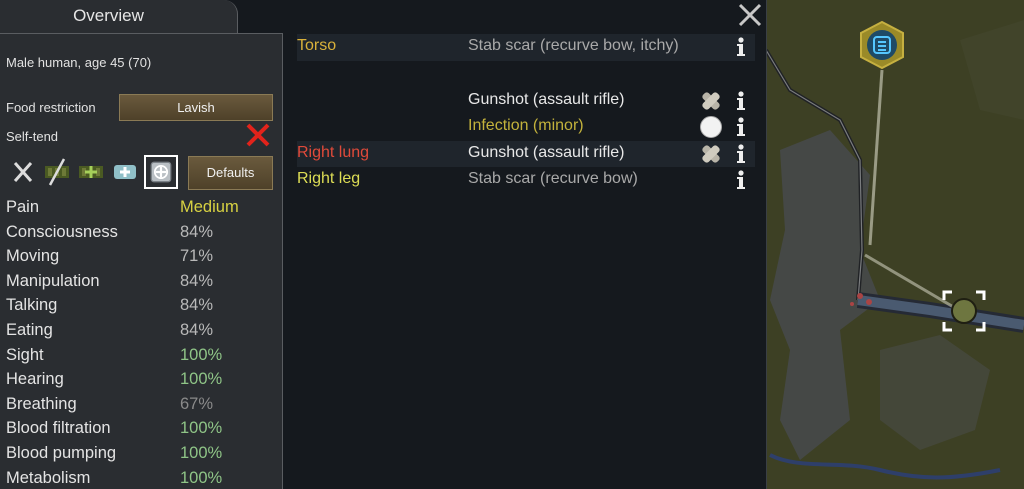 Image resolution: width=1024 pixels, height=489 pixels. What do you see at coordinates (25, 354) in the screenshot?
I see `capacity-name: Sight` at bounding box center [25, 354].